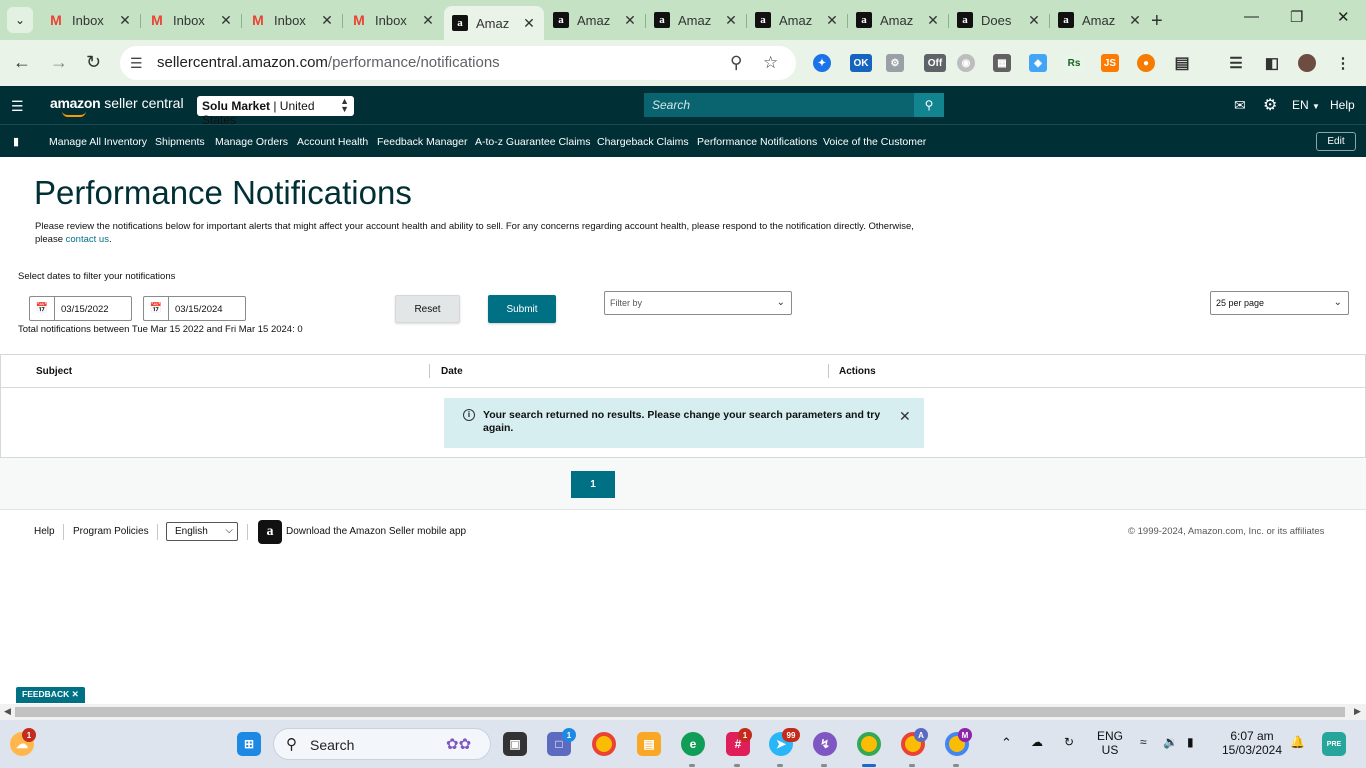  What do you see at coordinates (1037, 742) in the screenshot?
I see `onedrive-icon: ☁` at bounding box center [1037, 742].